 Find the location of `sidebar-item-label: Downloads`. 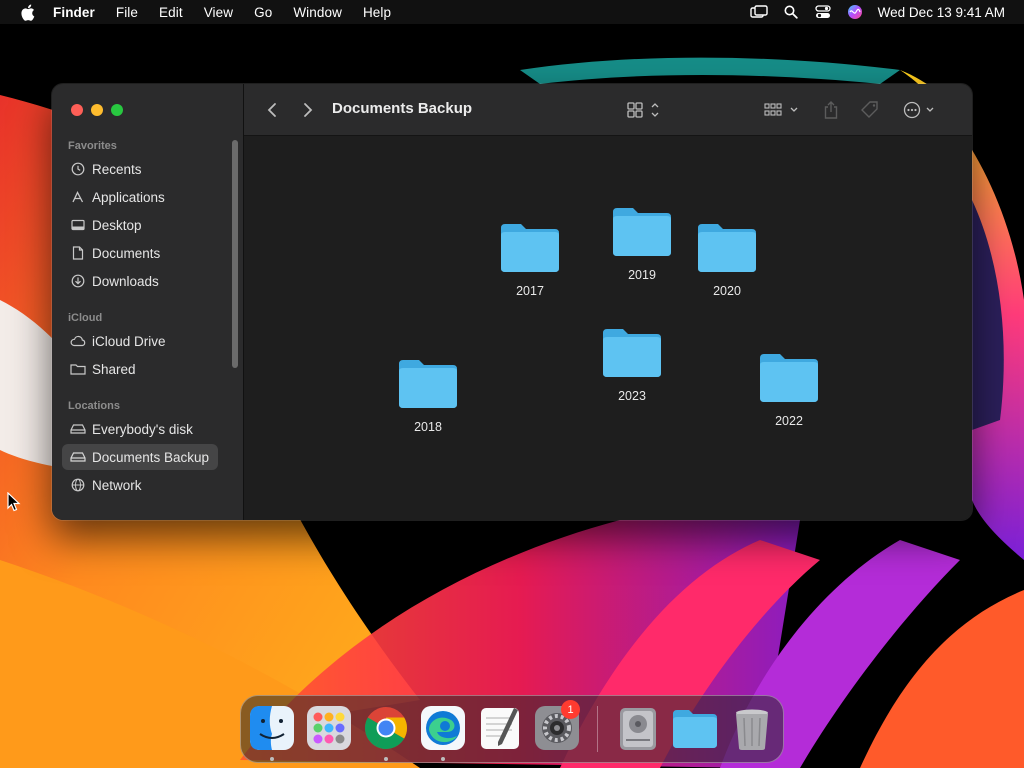

sidebar-item-label: Downloads is located at coordinates (125, 281).